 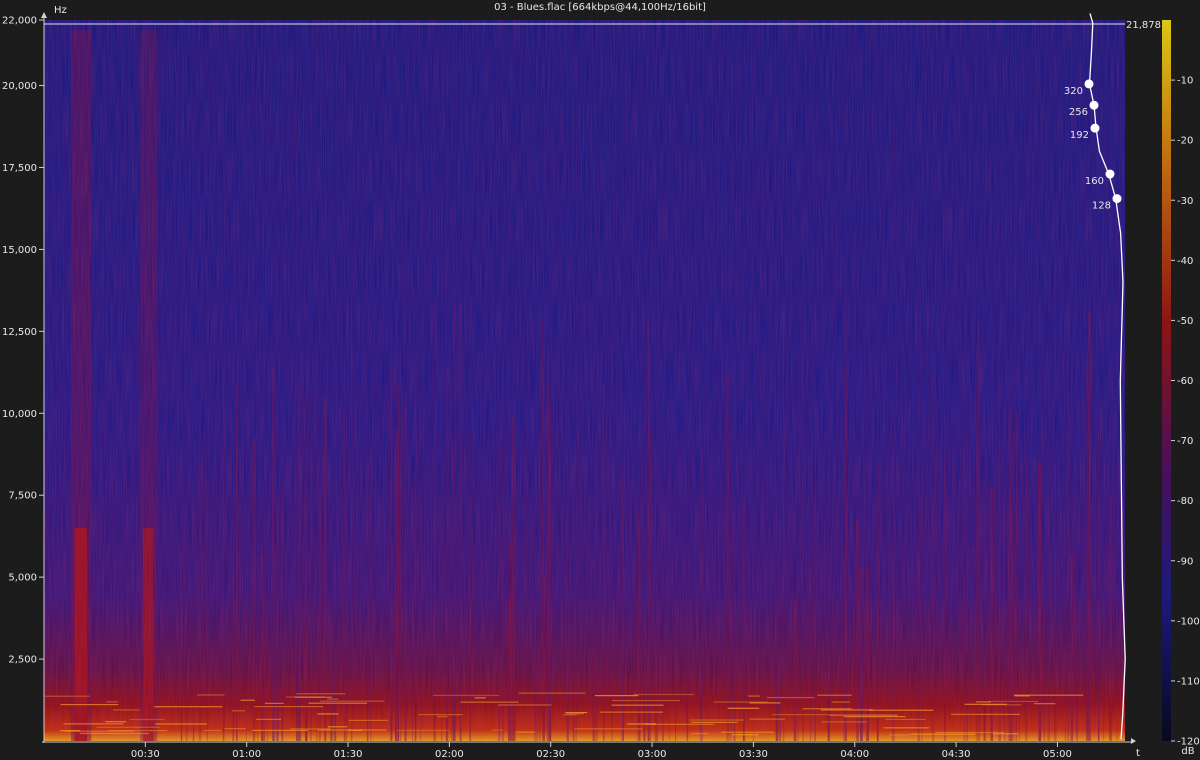 What do you see at coordinates (348, 754) in the screenshot?
I see `x-tick-label: 01:30` at bounding box center [348, 754].